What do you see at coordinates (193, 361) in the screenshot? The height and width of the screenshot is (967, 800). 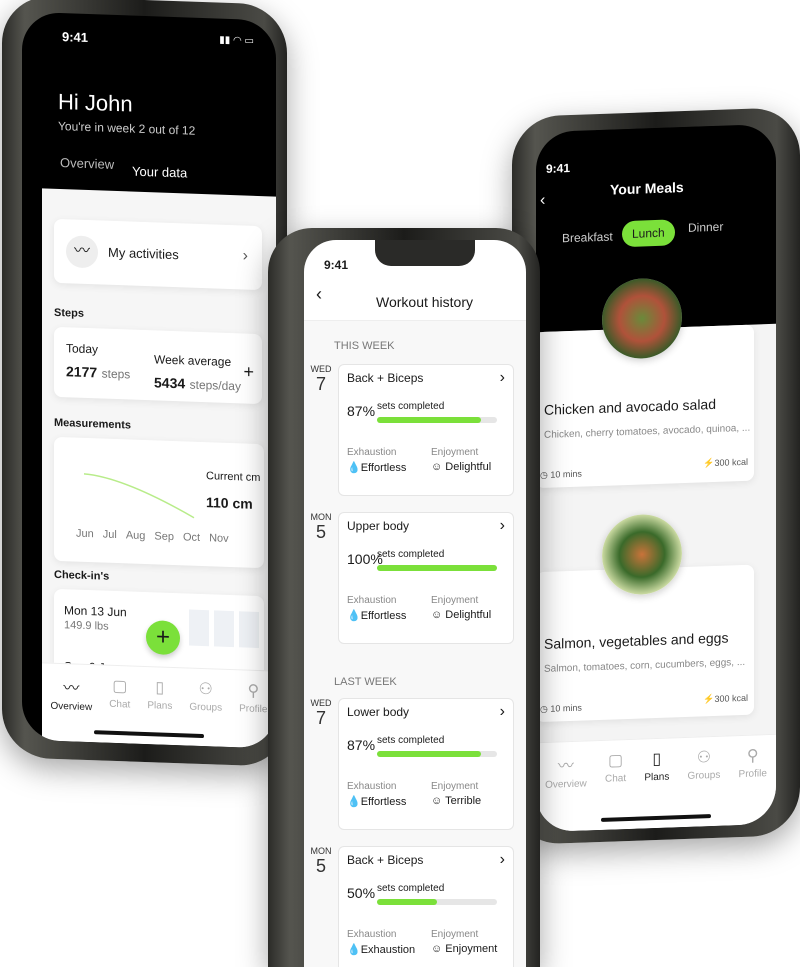 I see `week-average-label: Week average` at bounding box center [193, 361].